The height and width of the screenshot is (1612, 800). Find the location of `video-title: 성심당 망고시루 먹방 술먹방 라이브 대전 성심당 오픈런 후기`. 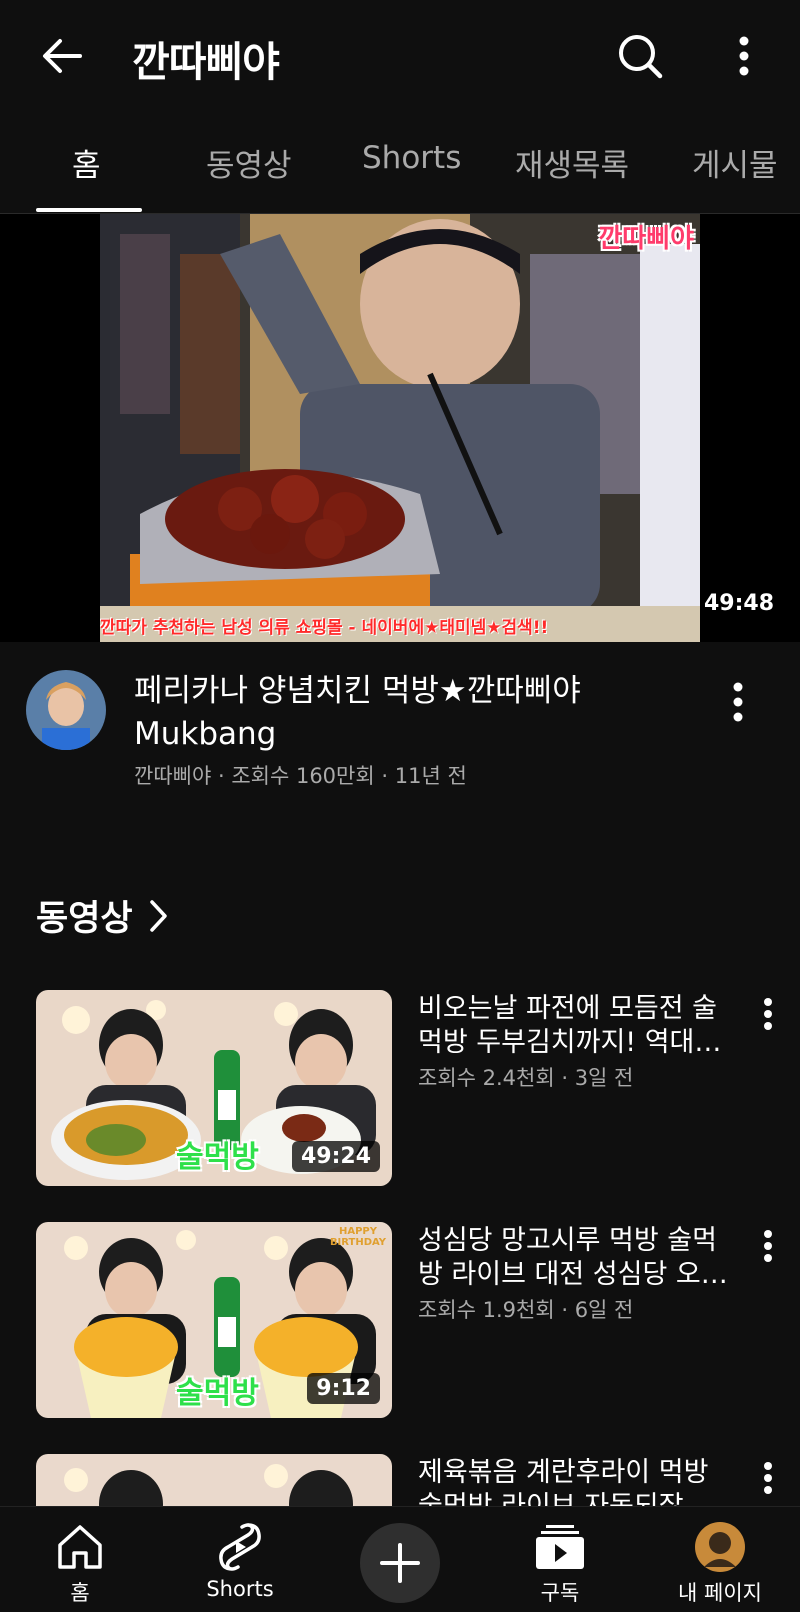

video-title: 성심당 망고시루 먹방 술먹방 라이브 대전 성심당 오픈런 후기 is located at coordinates (573, 1258).